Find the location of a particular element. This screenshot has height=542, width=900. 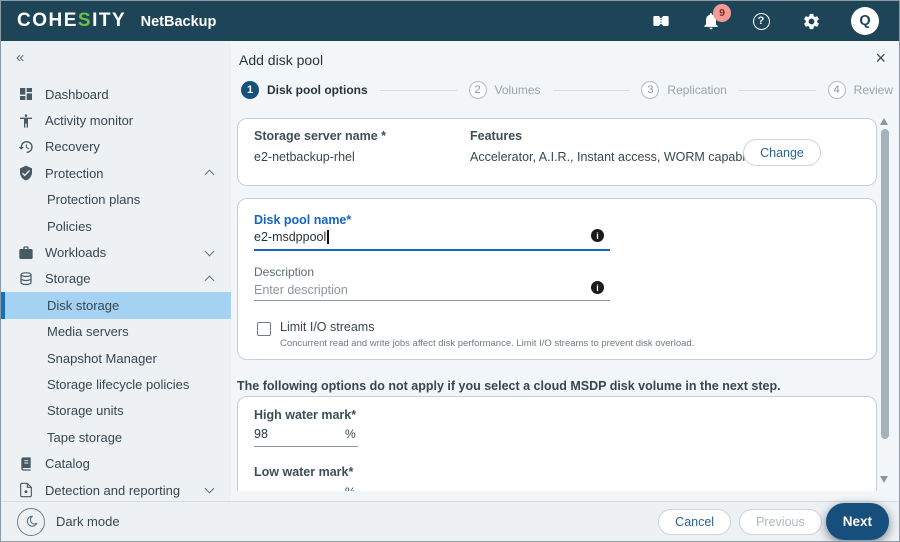

topbar-icon-group: 9 ? Q is located at coordinates (767, 19).